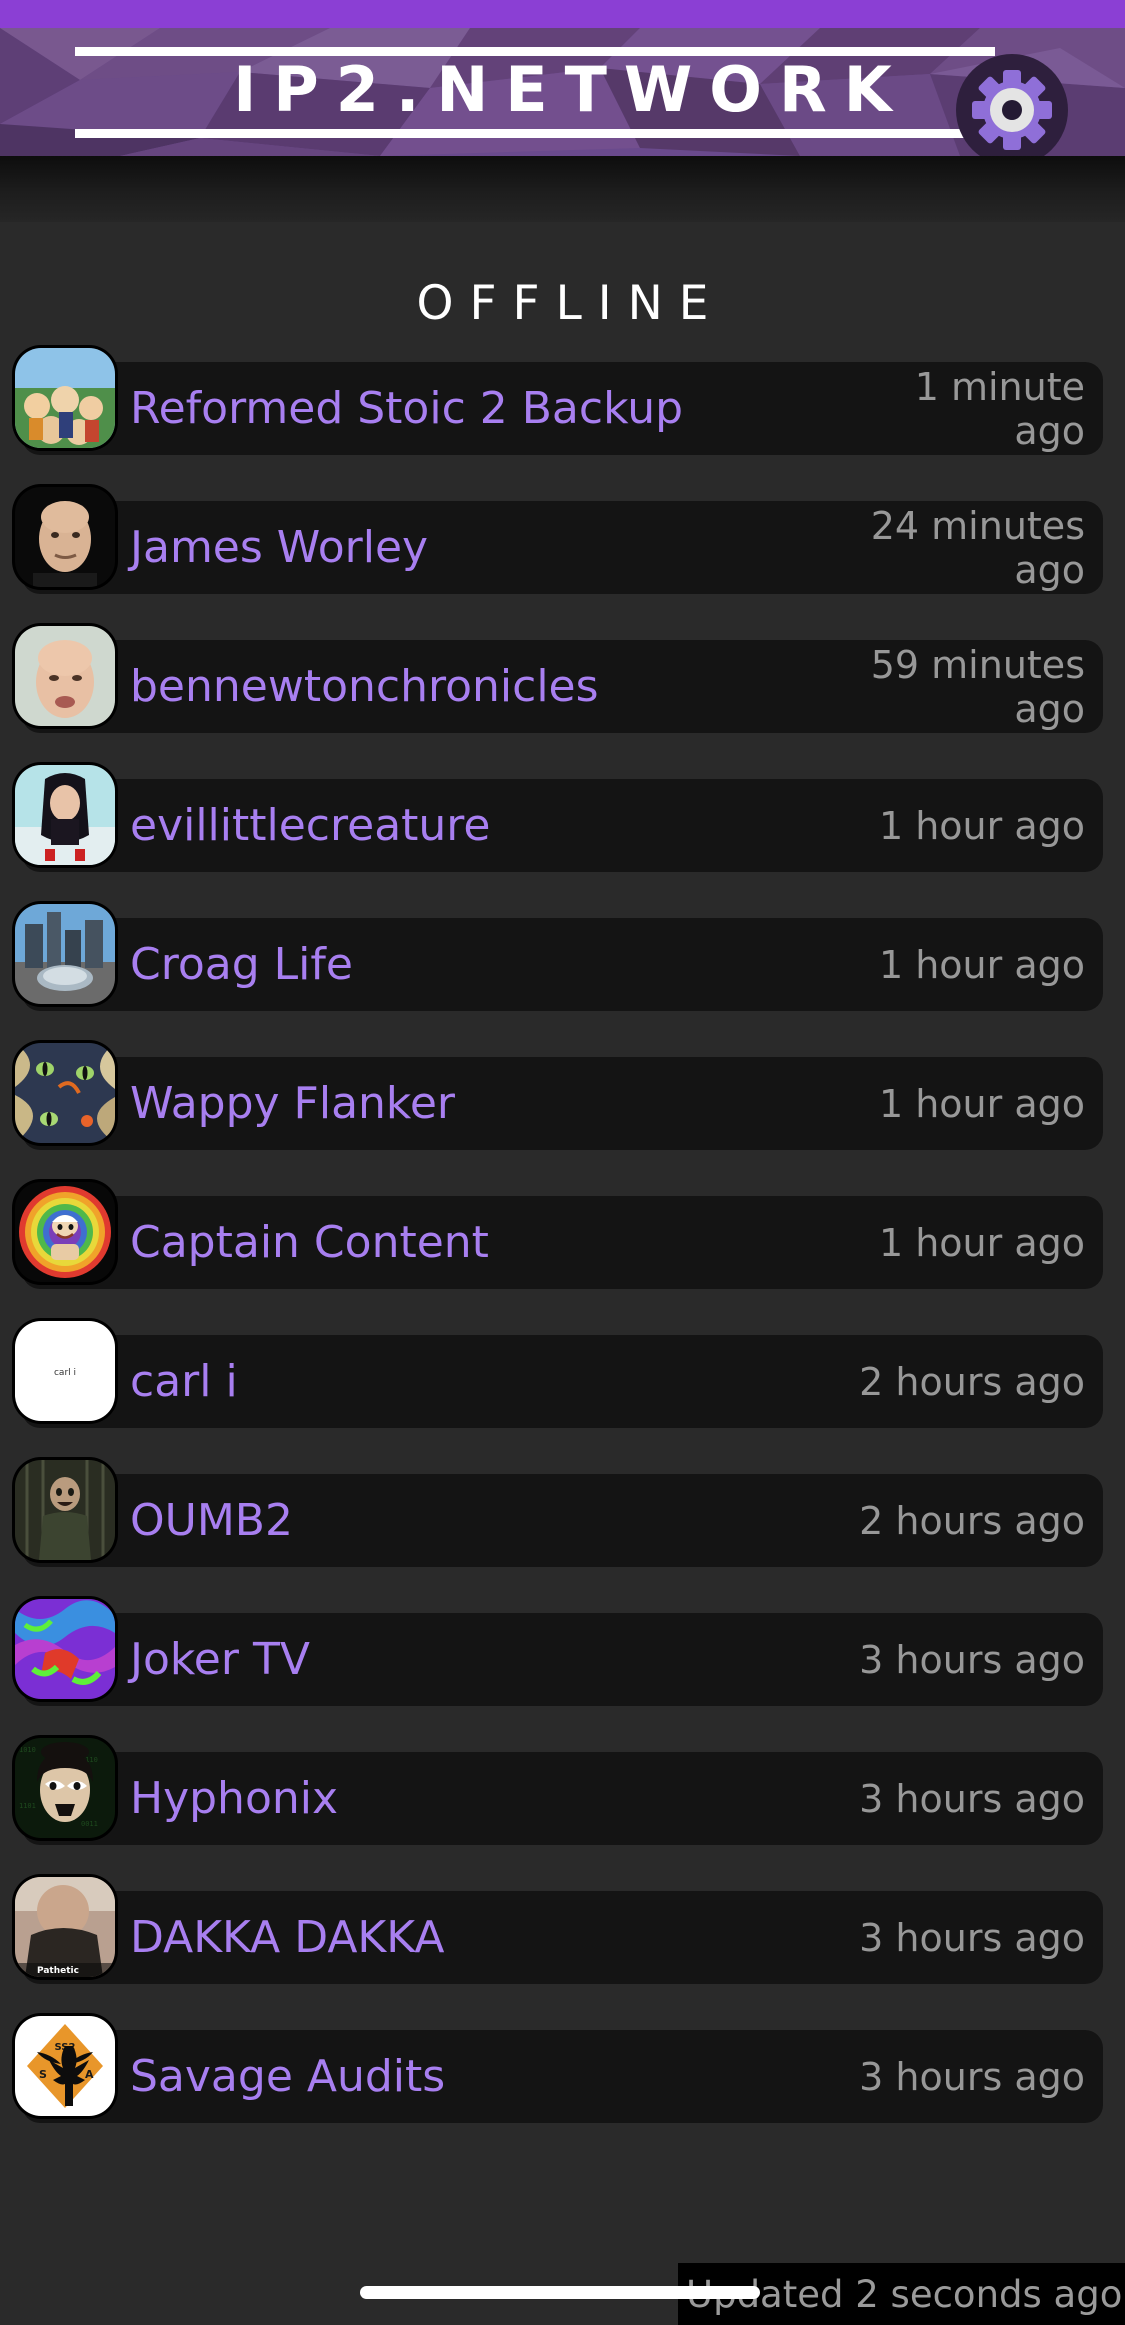 The image size is (1125, 2325). What do you see at coordinates (562, 1374) in the screenshot?
I see `list-item: carl i carl i 2 hours ago` at bounding box center [562, 1374].